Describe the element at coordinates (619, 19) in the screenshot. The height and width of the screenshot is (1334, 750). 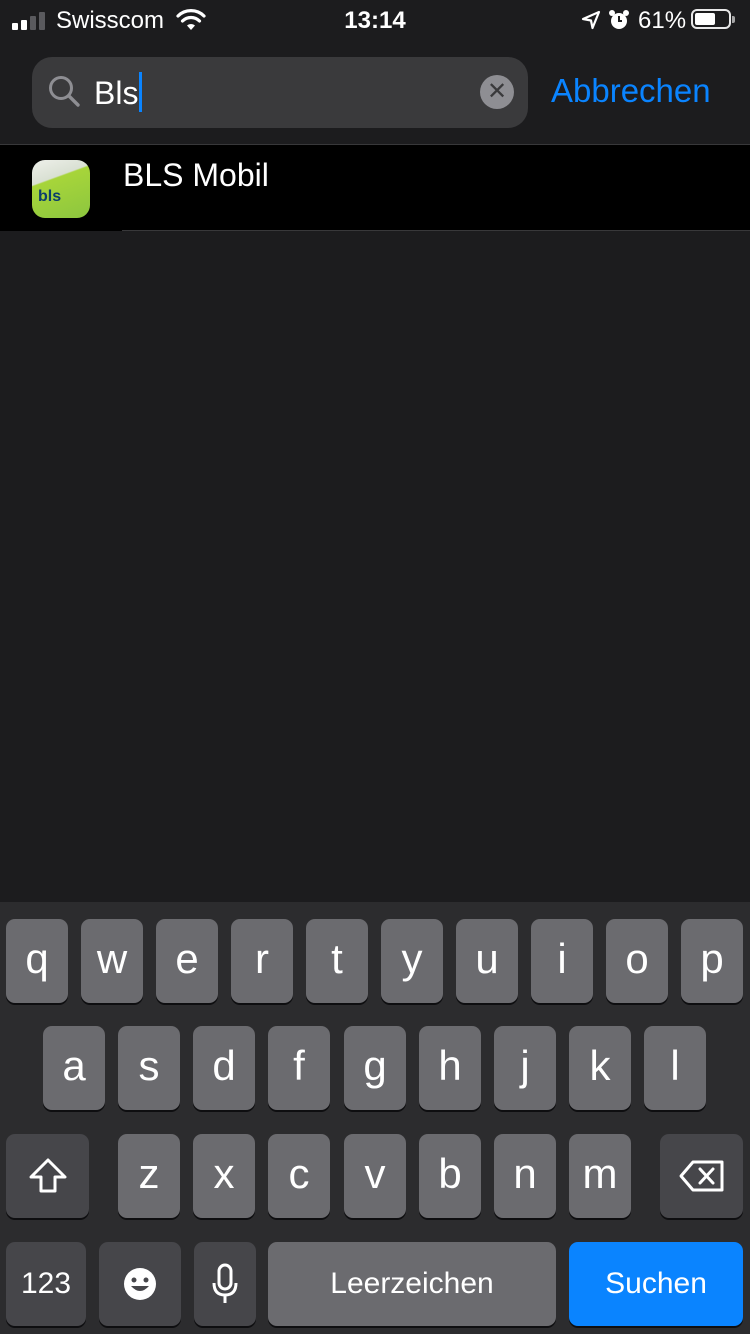
I see `alarm-icon` at that location.